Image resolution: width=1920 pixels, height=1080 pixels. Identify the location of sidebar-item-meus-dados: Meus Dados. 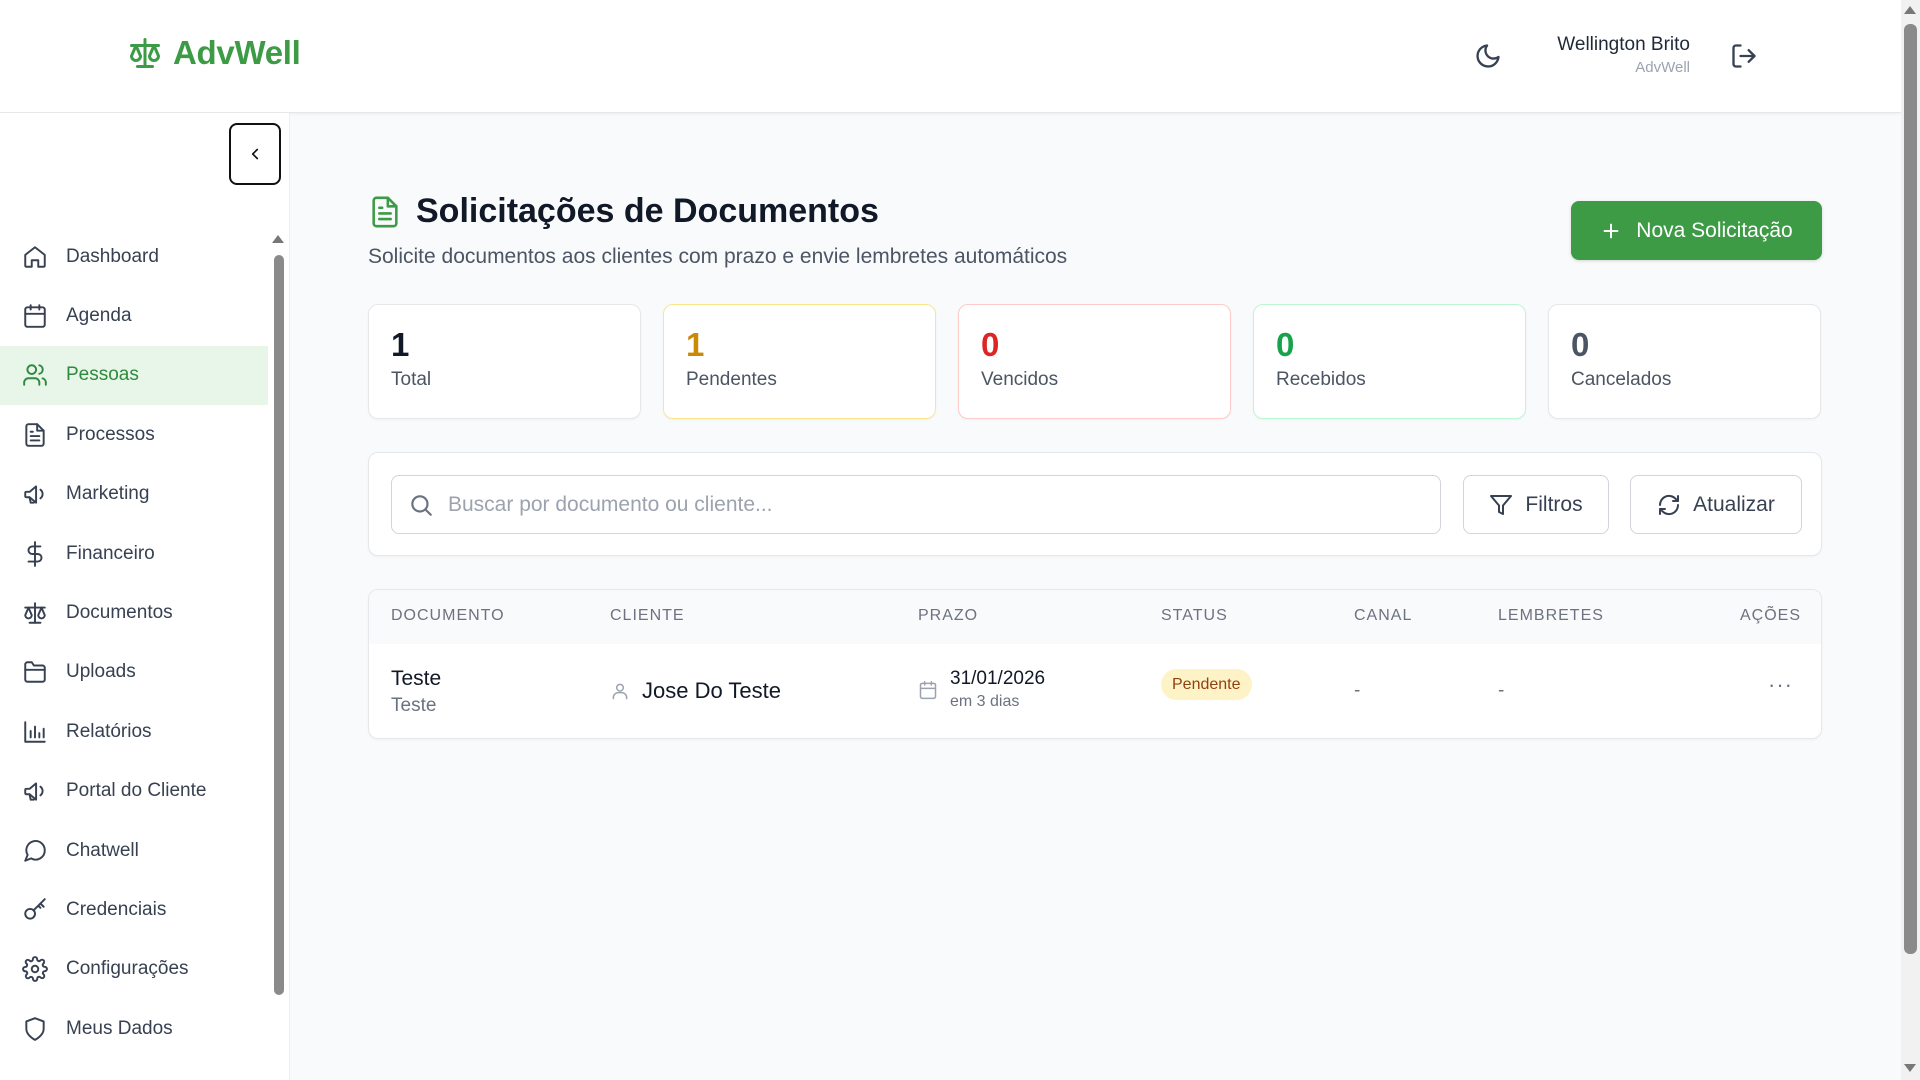
(134, 1028).